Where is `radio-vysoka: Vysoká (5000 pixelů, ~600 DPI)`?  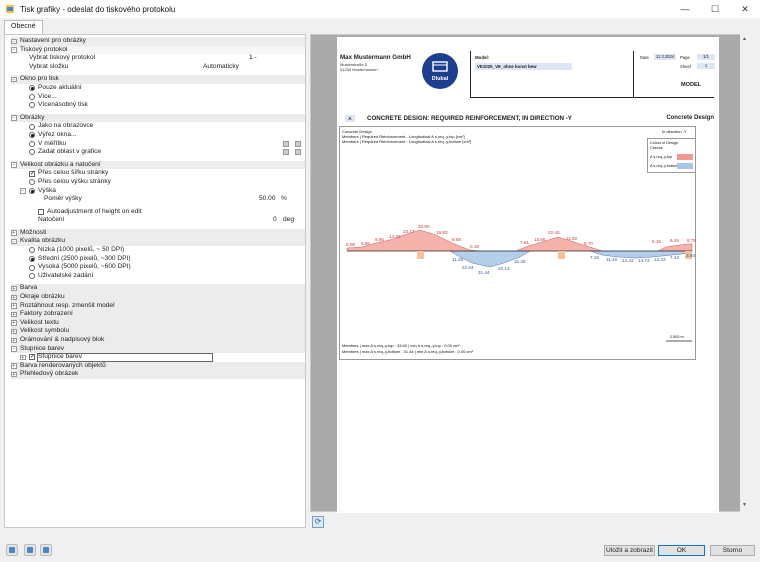 radio-vysoka: Vysoká (5000 pixelů, ~600 DPI) is located at coordinates (158, 267).